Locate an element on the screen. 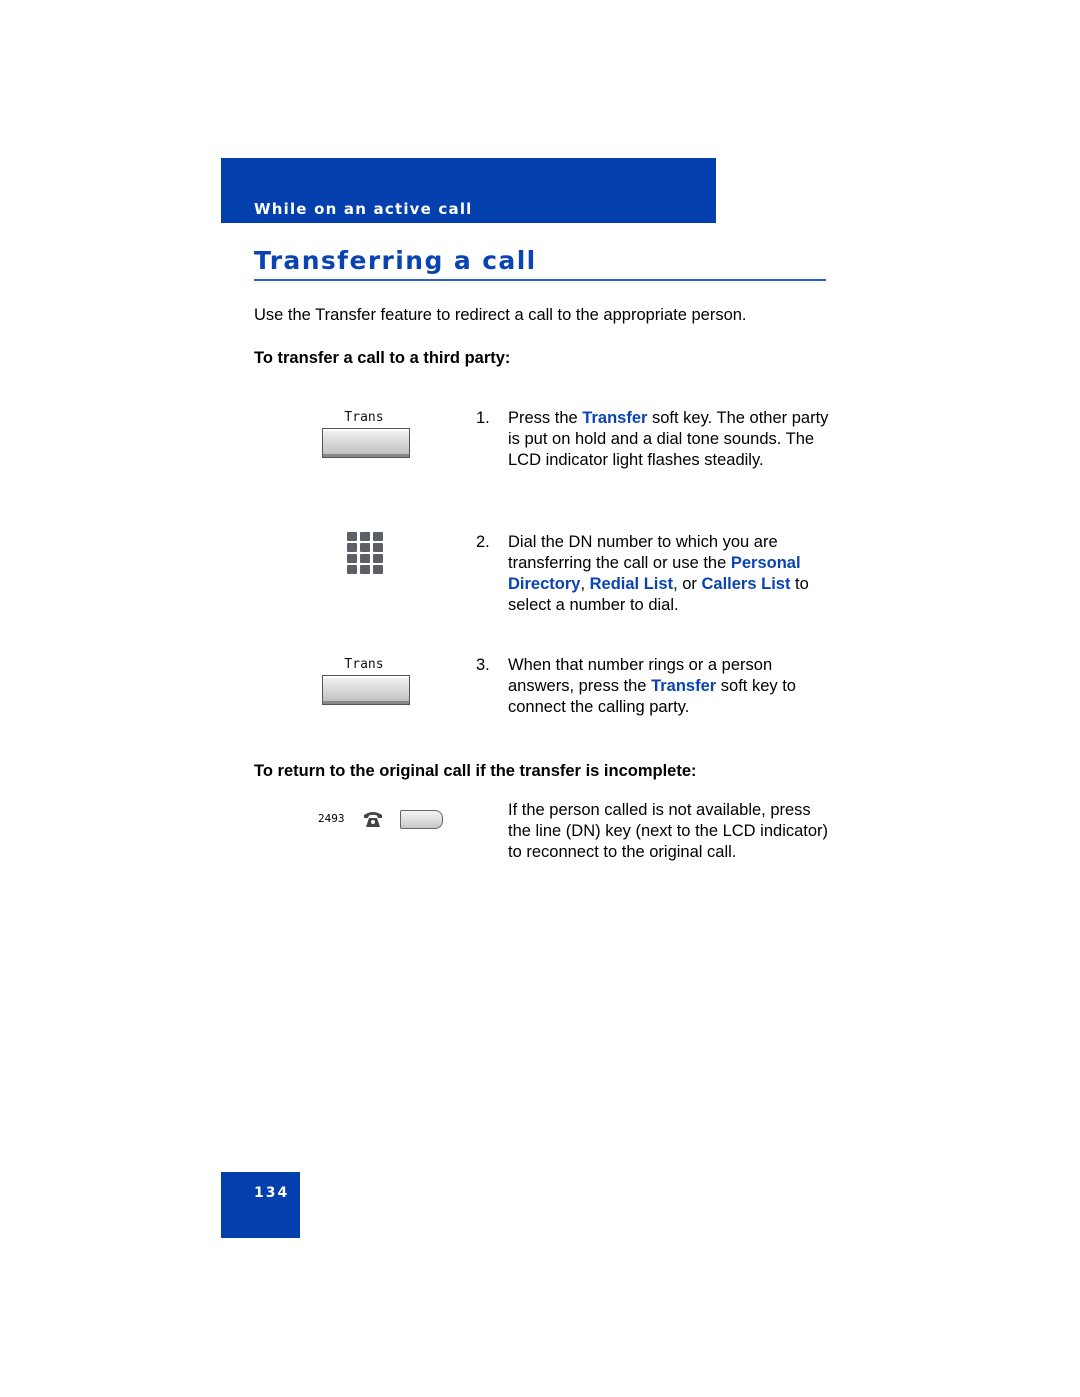 This screenshot has width=1080, height=1397. text-run: , or is located at coordinates (687, 584).